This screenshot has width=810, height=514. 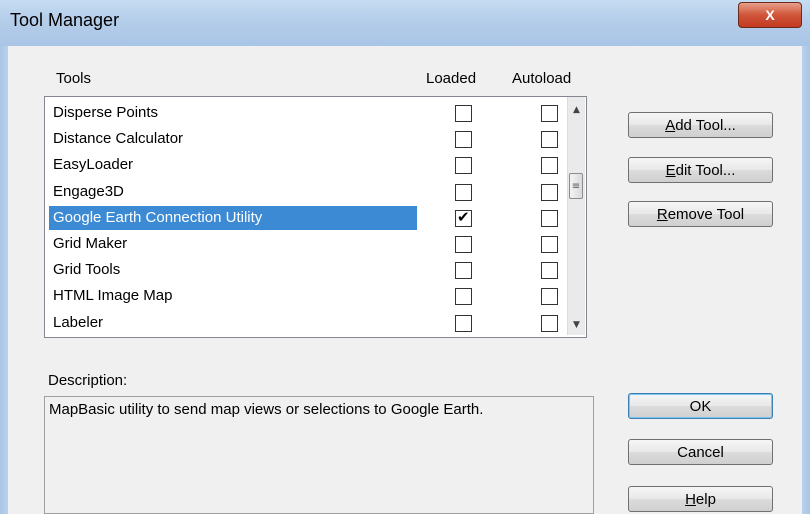 What do you see at coordinates (233, 270) in the screenshot?
I see `tool-row: Grid Tools` at bounding box center [233, 270].